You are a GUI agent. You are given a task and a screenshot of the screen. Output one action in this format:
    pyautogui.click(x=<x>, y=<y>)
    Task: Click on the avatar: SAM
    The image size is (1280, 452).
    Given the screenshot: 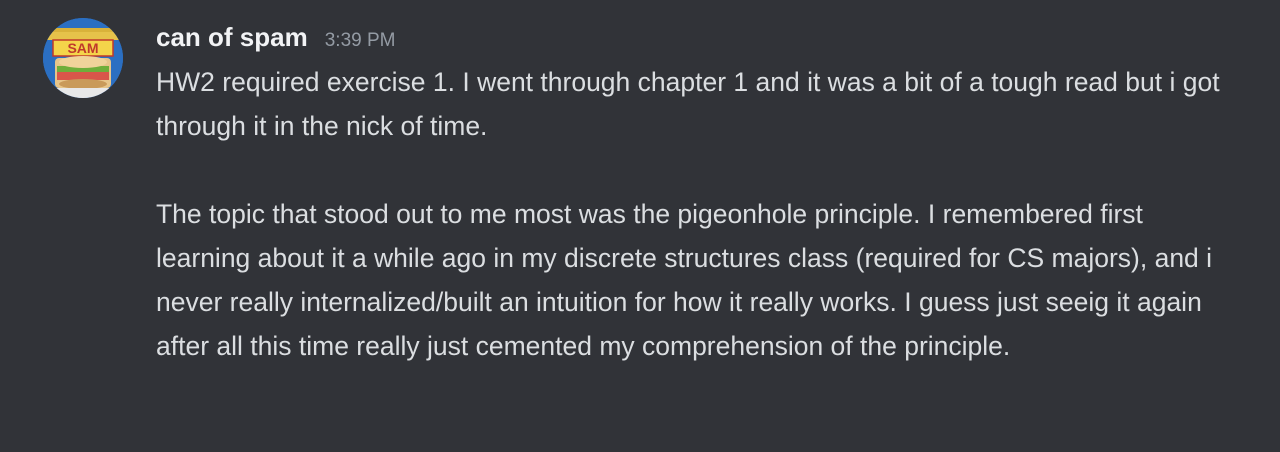 What is the action you would take?
    pyautogui.click(x=83, y=58)
    